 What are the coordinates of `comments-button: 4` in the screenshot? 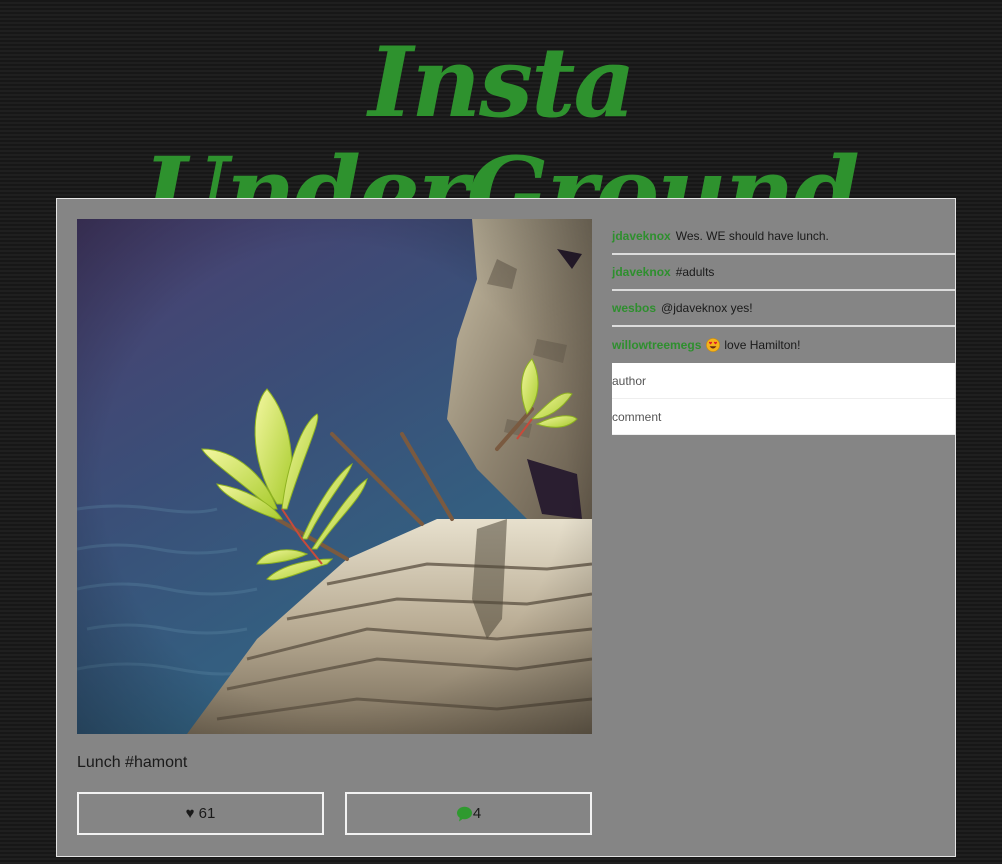 It's located at (468, 813).